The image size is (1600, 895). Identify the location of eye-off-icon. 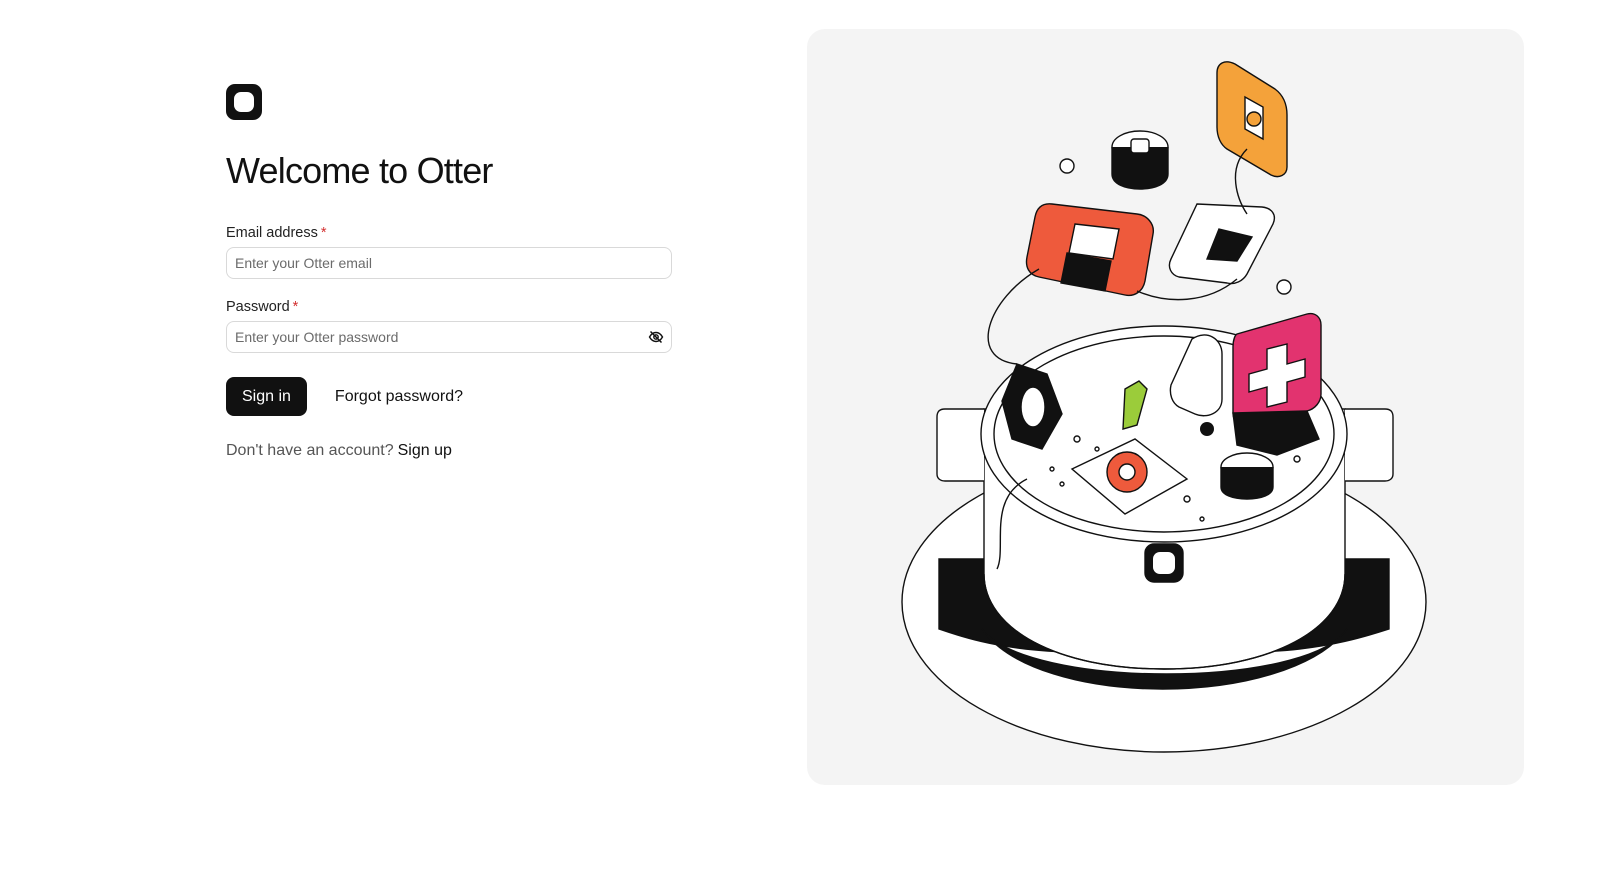
(656, 337).